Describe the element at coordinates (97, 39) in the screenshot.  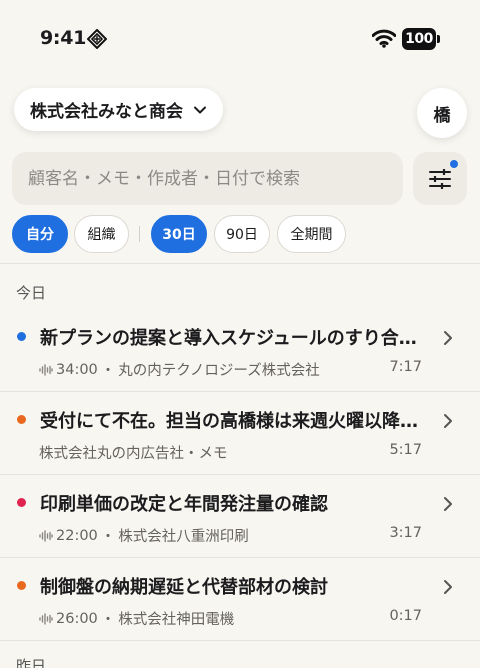
I see `focus-mode-icon` at that location.